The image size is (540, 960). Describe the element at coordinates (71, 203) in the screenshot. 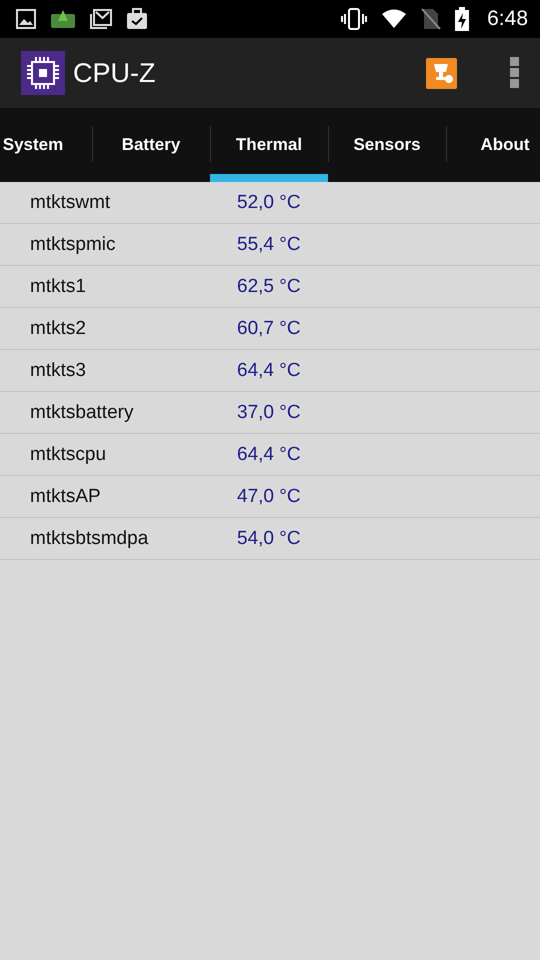

I see `sensor-name: mtktswmt` at that location.